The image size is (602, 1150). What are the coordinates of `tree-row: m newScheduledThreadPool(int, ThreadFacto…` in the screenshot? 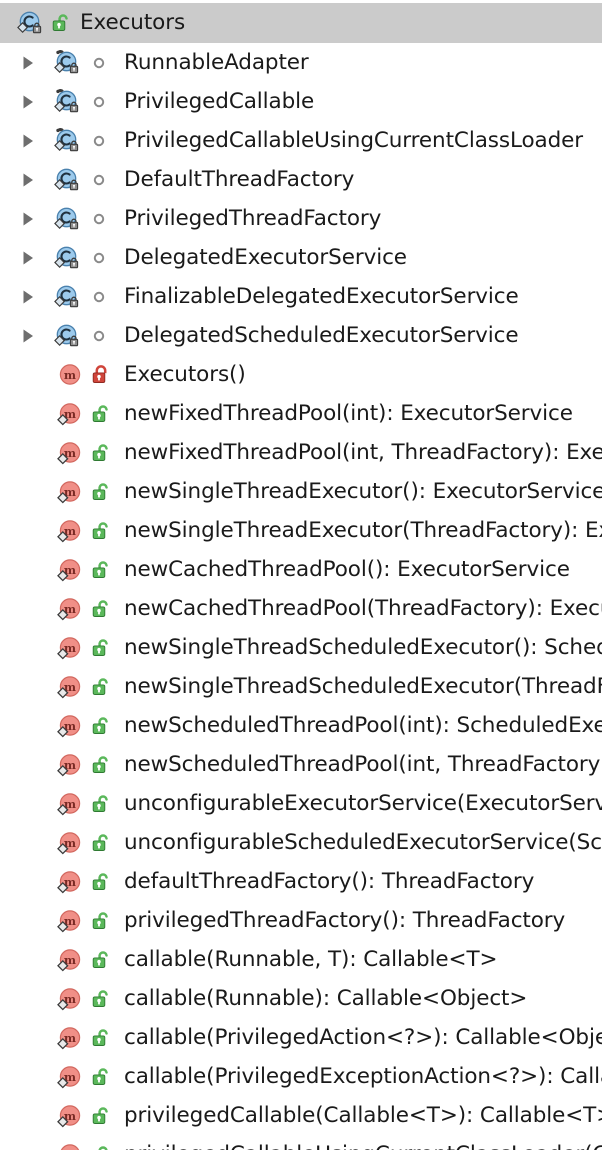 It's located at (301, 764).